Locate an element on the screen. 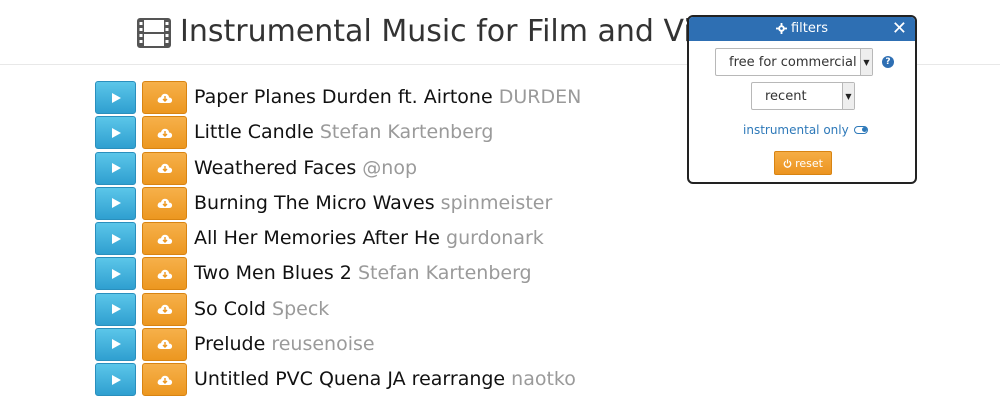 The width and height of the screenshot is (1000, 400). track-title: Little Candle is located at coordinates (254, 132).